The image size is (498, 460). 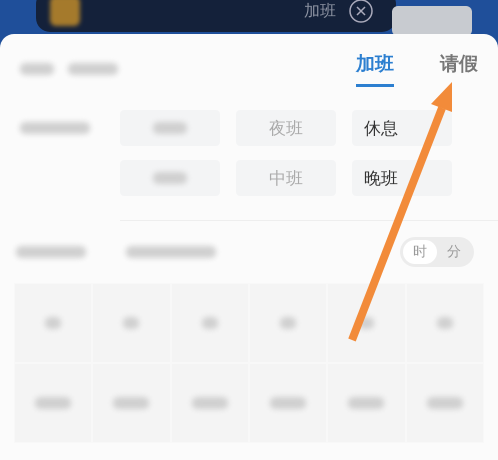 What do you see at coordinates (420, 252) in the screenshot?
I see `toggle-option: 时` at bounding box center [420, 252].